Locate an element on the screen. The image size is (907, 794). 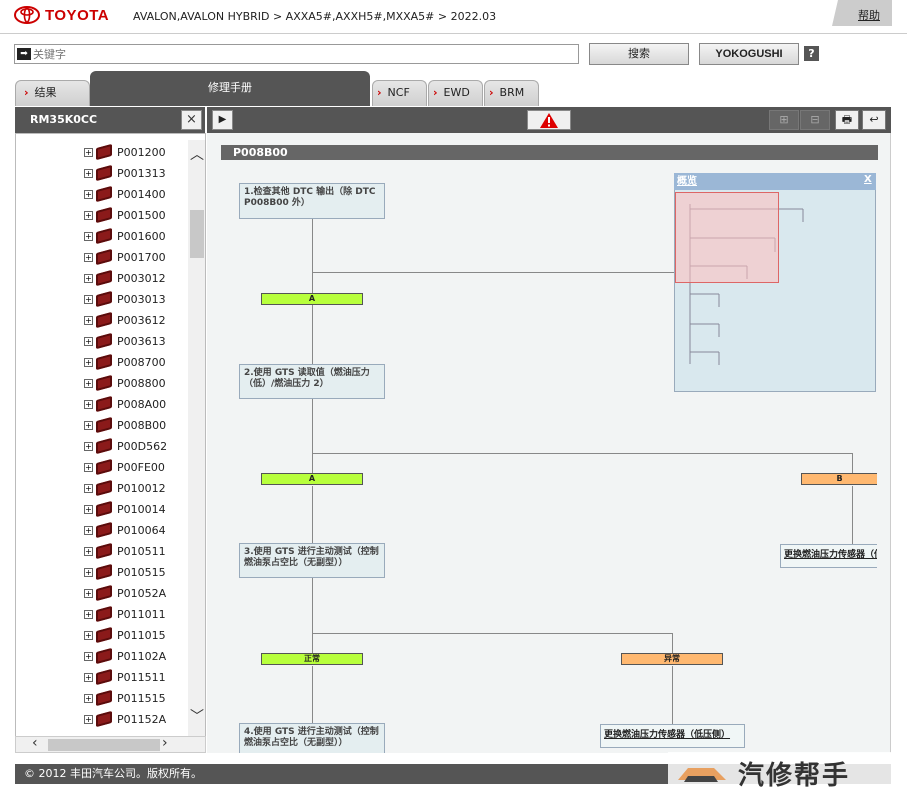
tree-item: + P010012 is located at coordinates (125, 488).